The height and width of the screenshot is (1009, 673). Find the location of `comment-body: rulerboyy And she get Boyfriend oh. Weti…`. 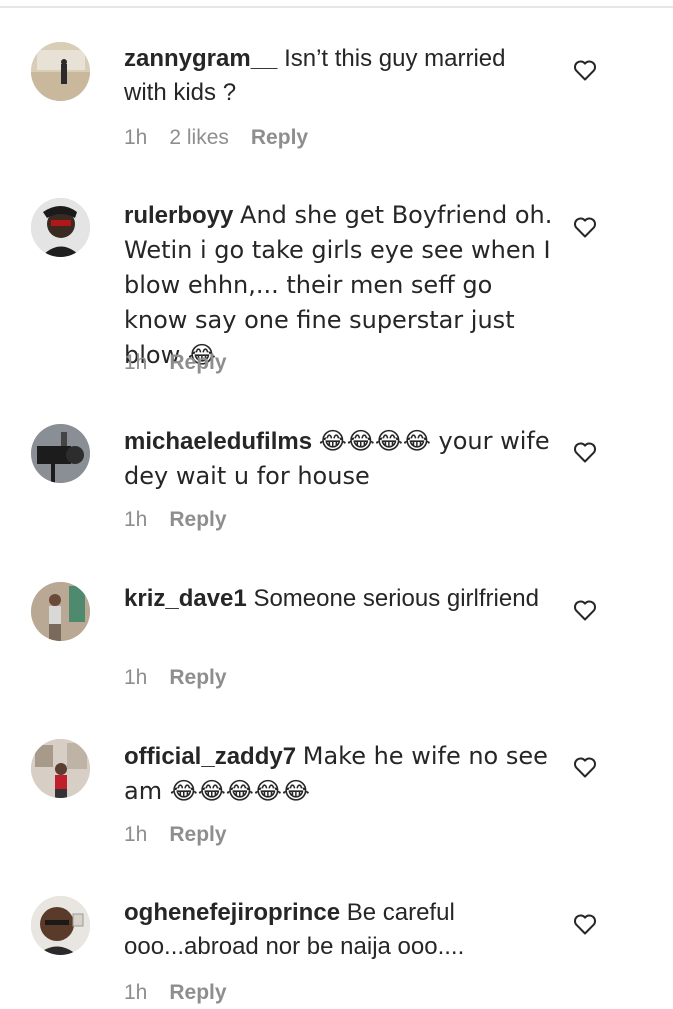

comment-body: rulerboyy And she get Boyfriend oh. Weti… is located at coordinates (339, 285).